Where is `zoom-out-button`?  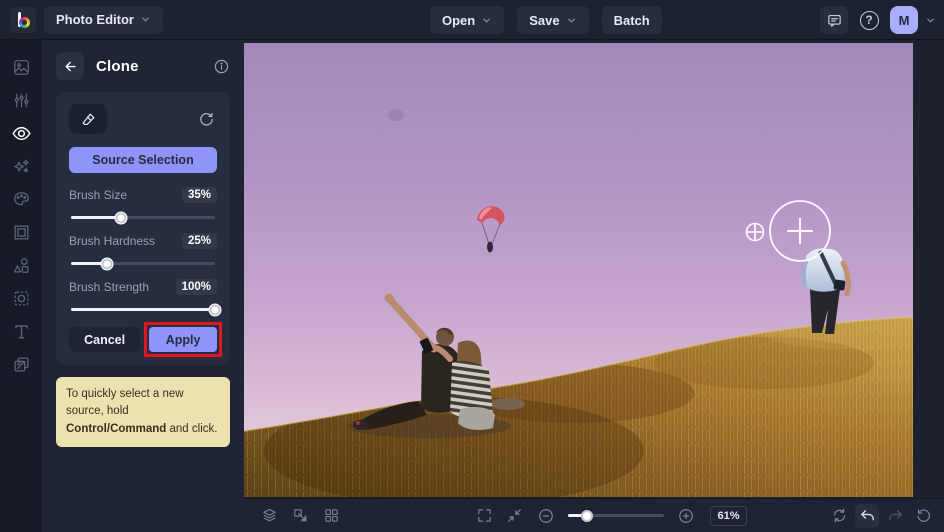
zoom-out-button is located at coordinates (546, 516).